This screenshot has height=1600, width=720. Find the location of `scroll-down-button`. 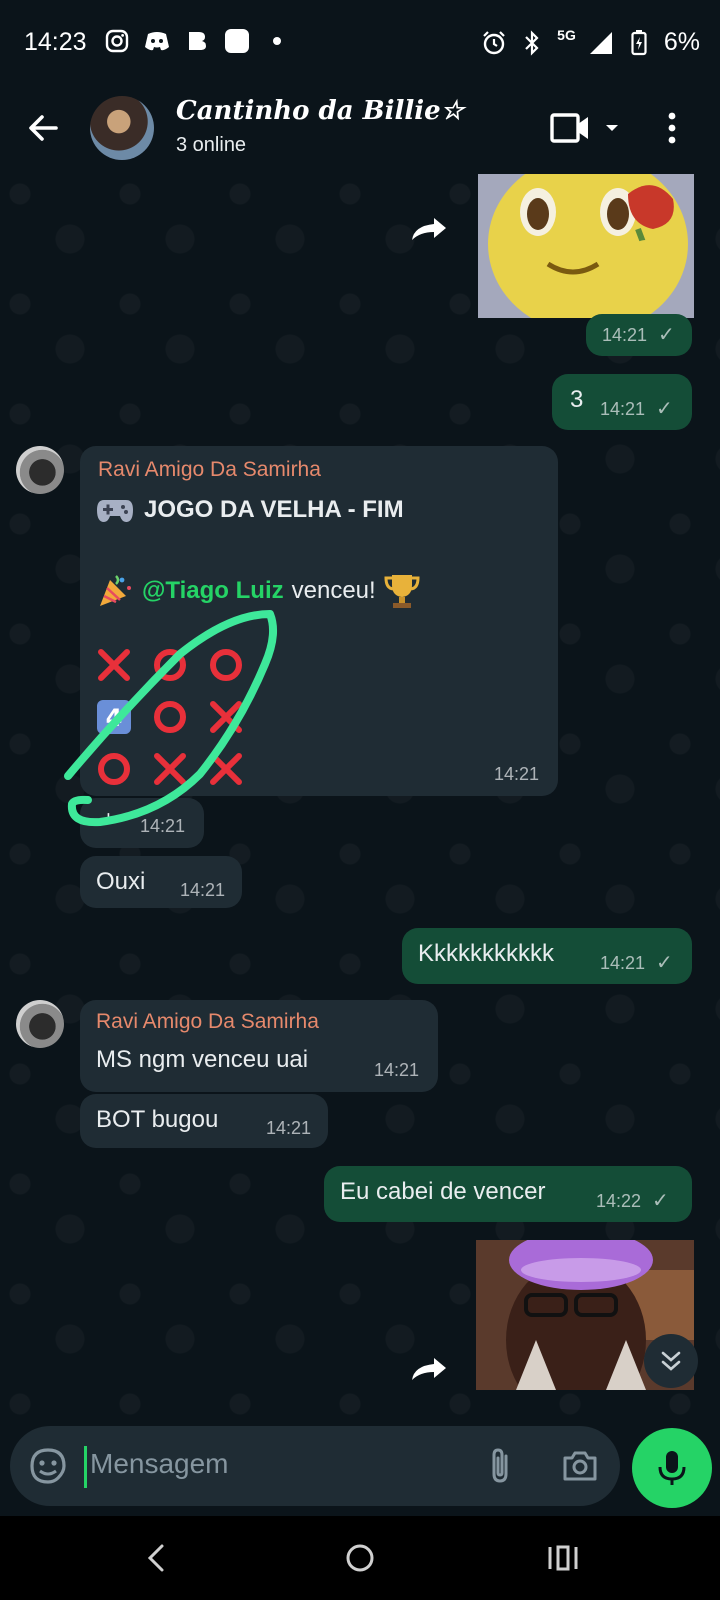

scroll-down-button is located at coordinates (671, 1361).